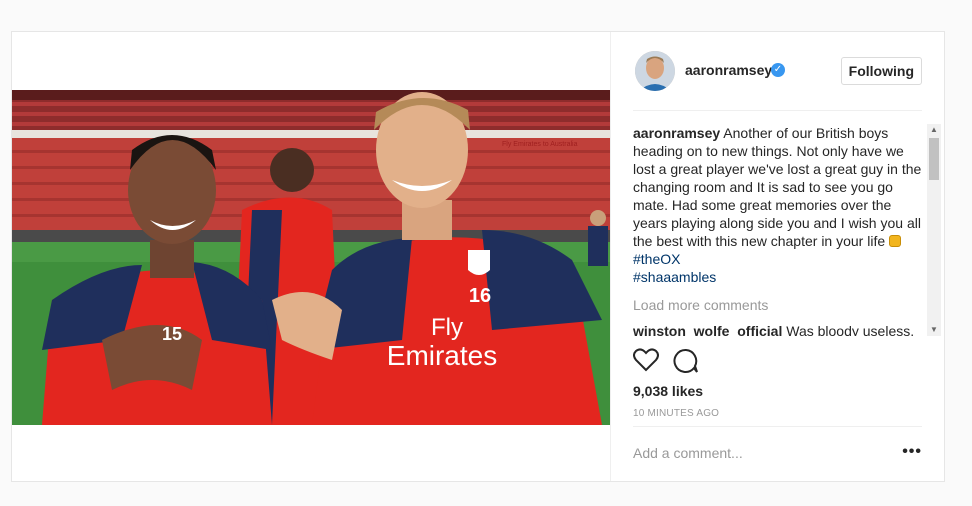 The height and width of the screenshot is (506, 972). Describe the element at coordinates (707, 329) in the screenshot. I see `comment-username: winston_wolfe_official` at that location.